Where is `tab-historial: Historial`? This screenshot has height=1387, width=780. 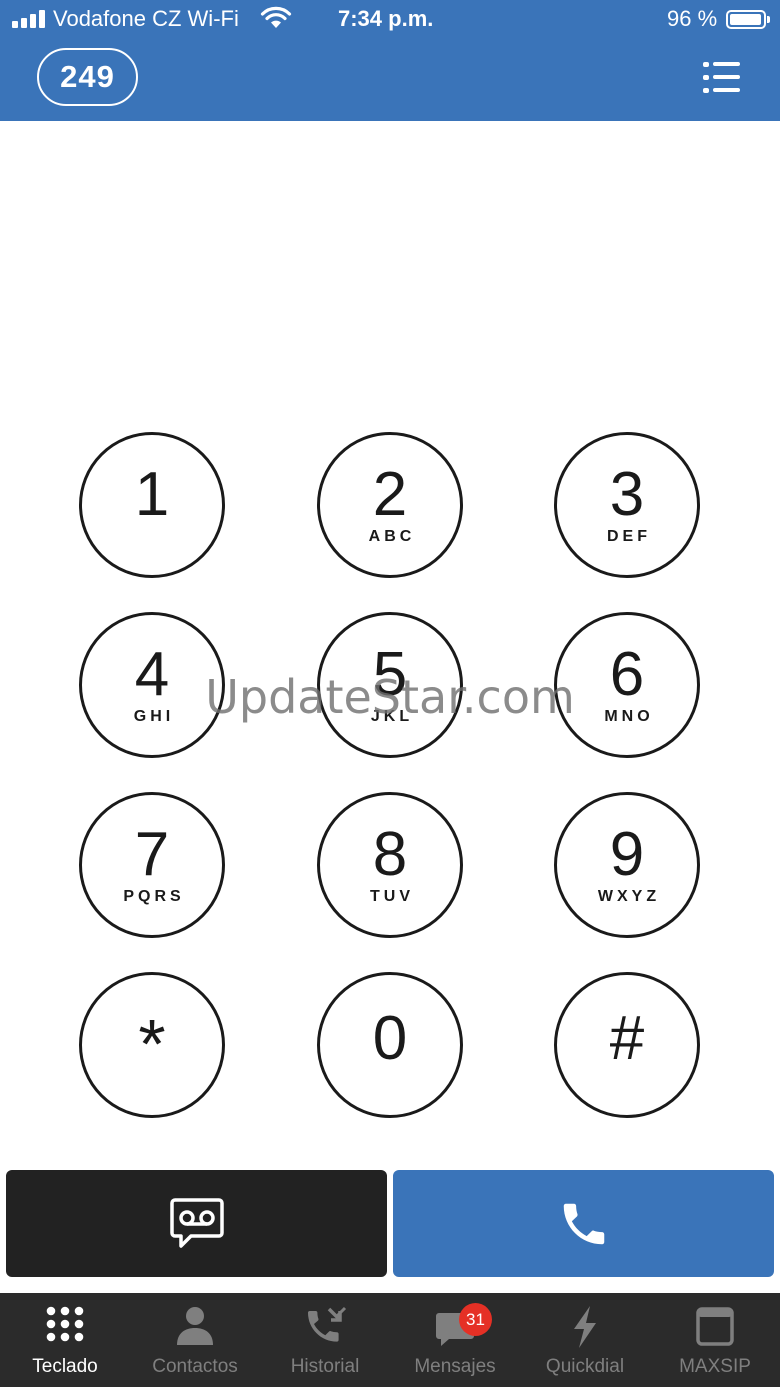 tab-historial: Historial is located at coordinates (325, 1340).